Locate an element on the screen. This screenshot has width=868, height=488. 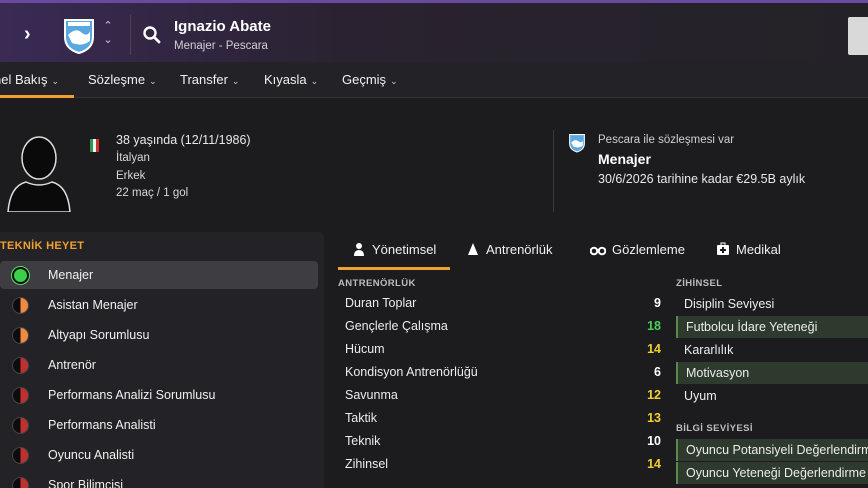
attribute-row: Teknik 10 is located at coordinates (504, 442).